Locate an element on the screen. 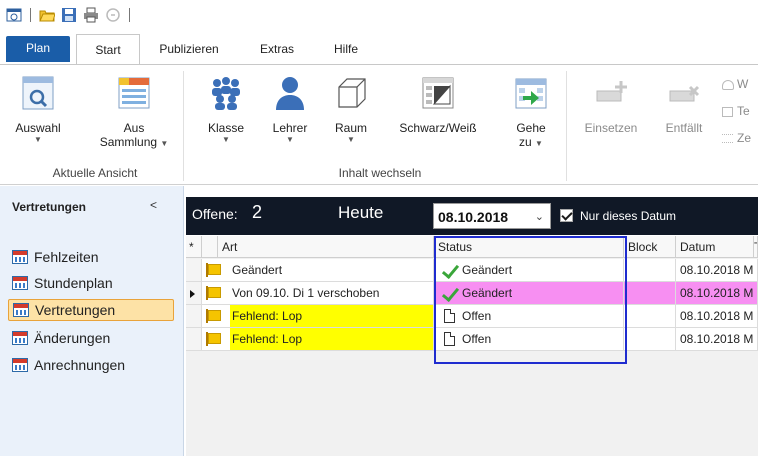 This screenshot has width=758, height=456. collapse-panel-button: < is located at coordinates (153, 205).